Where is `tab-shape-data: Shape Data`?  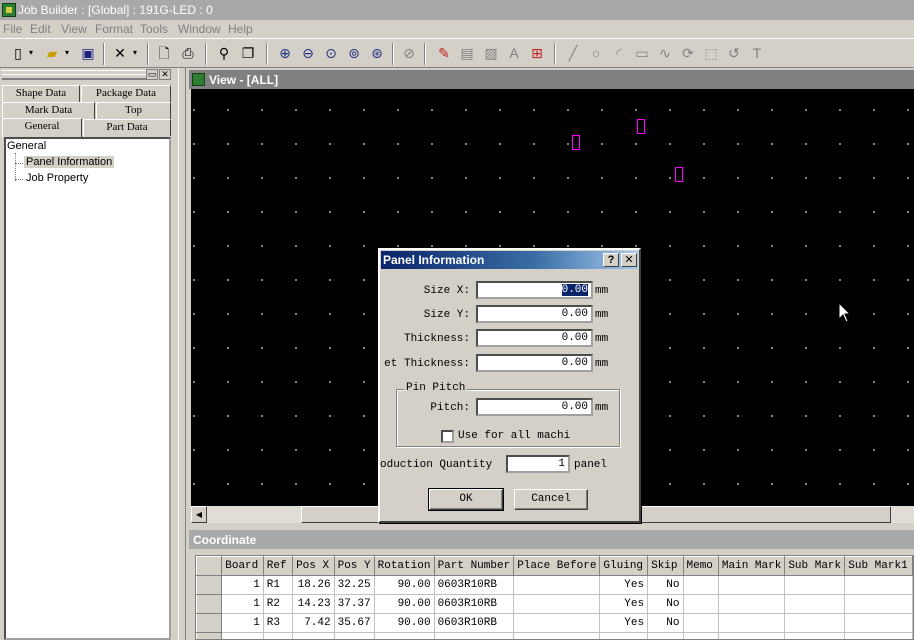
tab-shape-data: Shape Data is located at coordinates (41, 93).